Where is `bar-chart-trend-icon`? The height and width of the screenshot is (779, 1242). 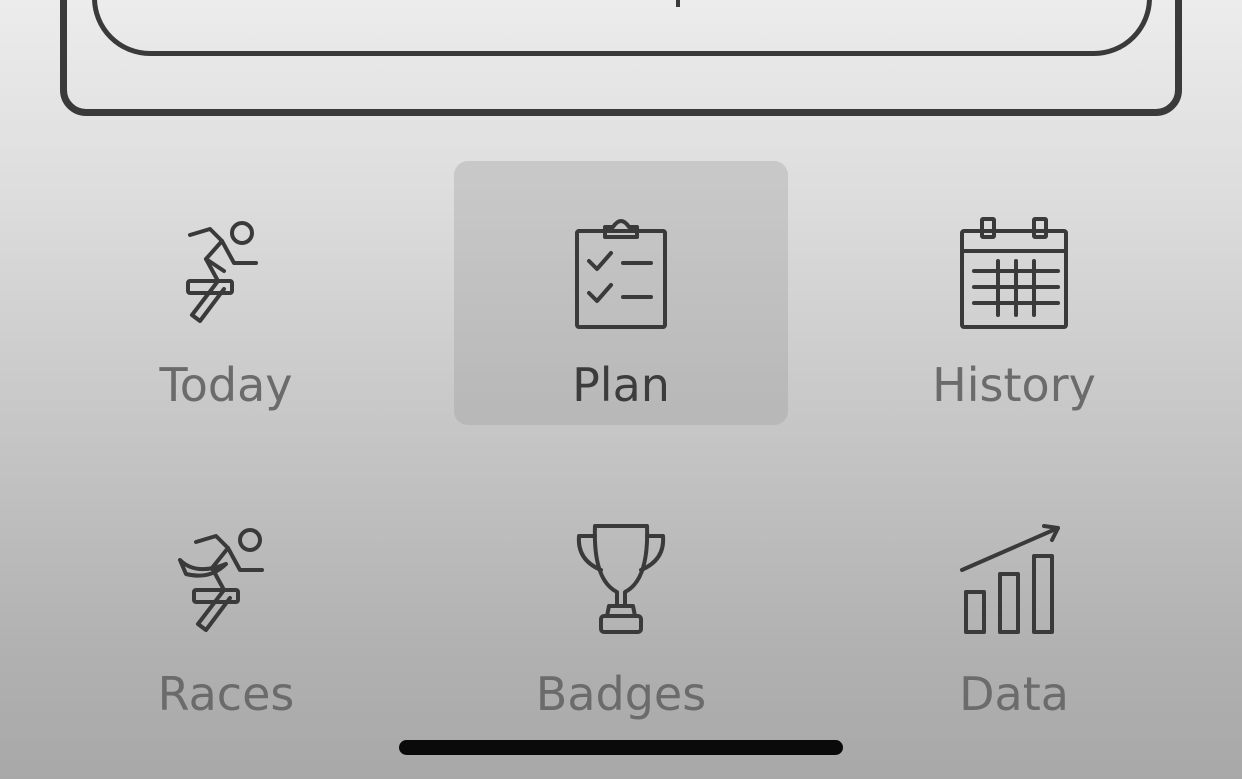 bar-chart-trend-icon is located at coordinates (1010, 579).